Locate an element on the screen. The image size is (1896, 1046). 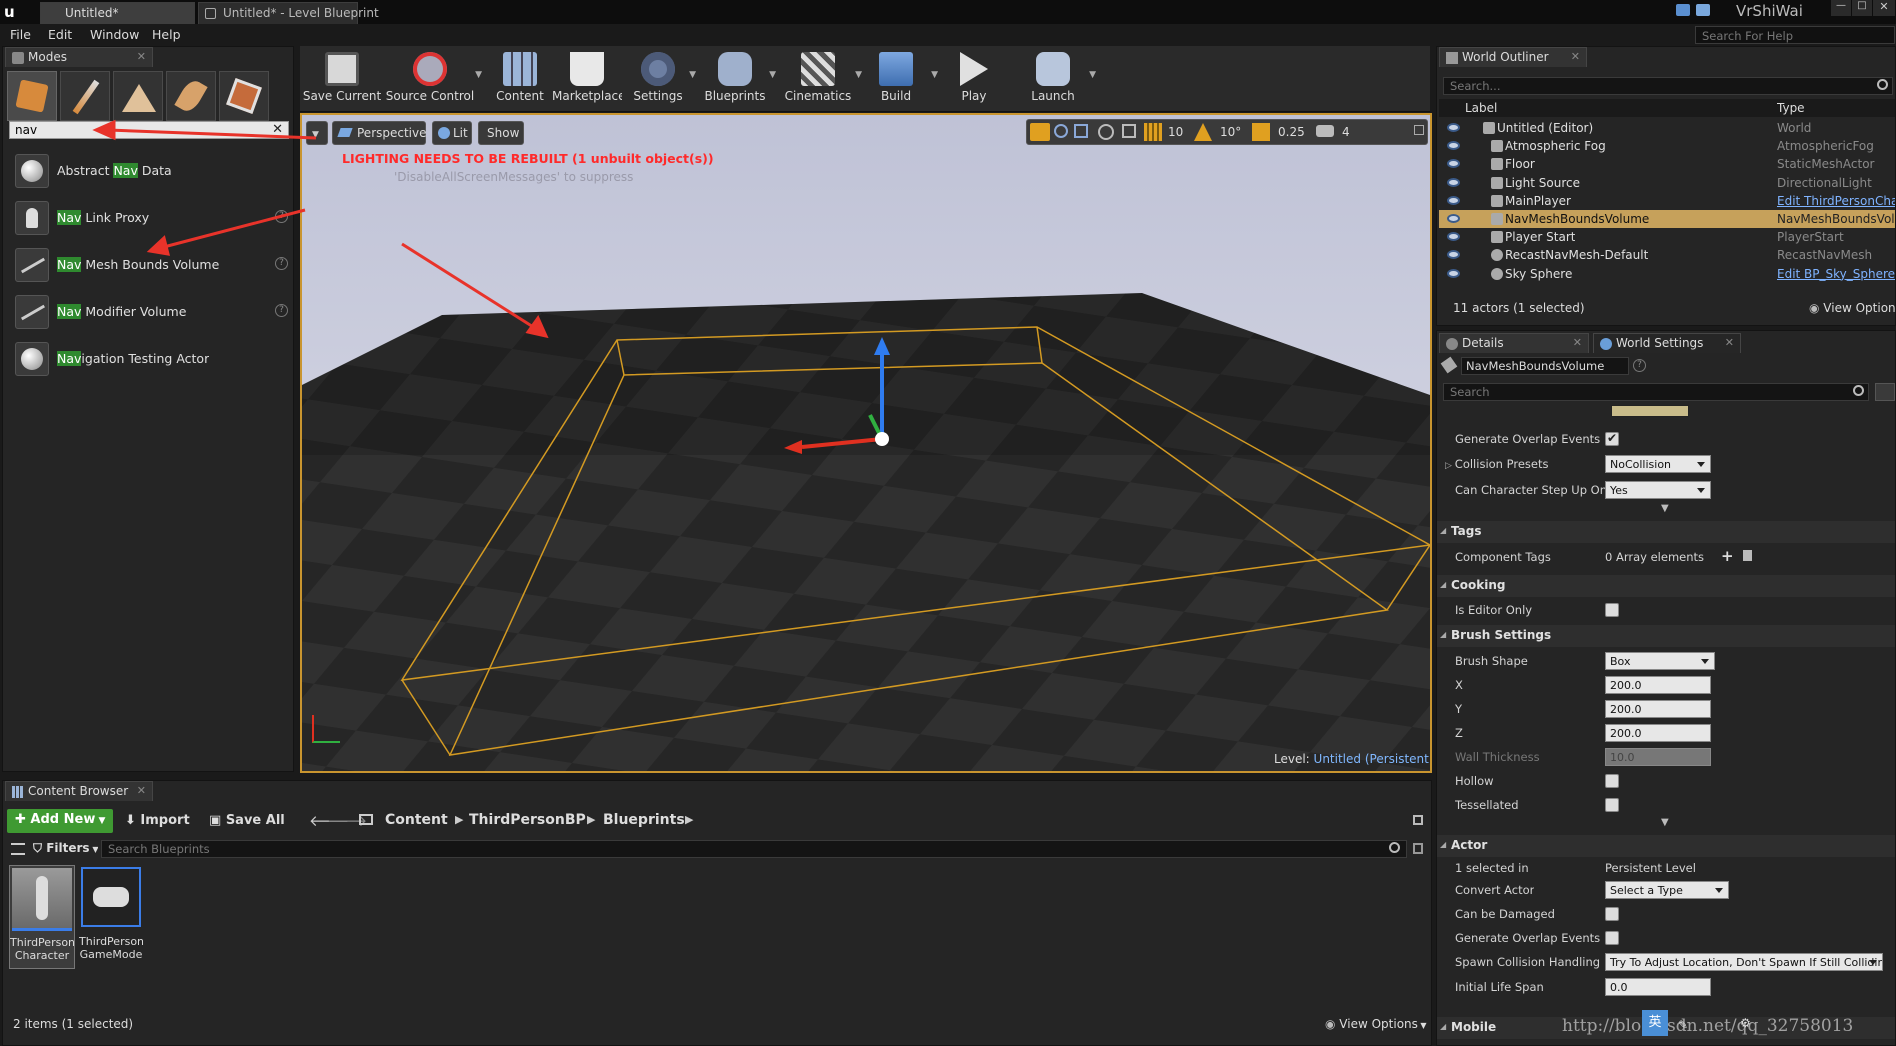
list-item: Navigation Testing Actor is located at coordinates (153, 359).